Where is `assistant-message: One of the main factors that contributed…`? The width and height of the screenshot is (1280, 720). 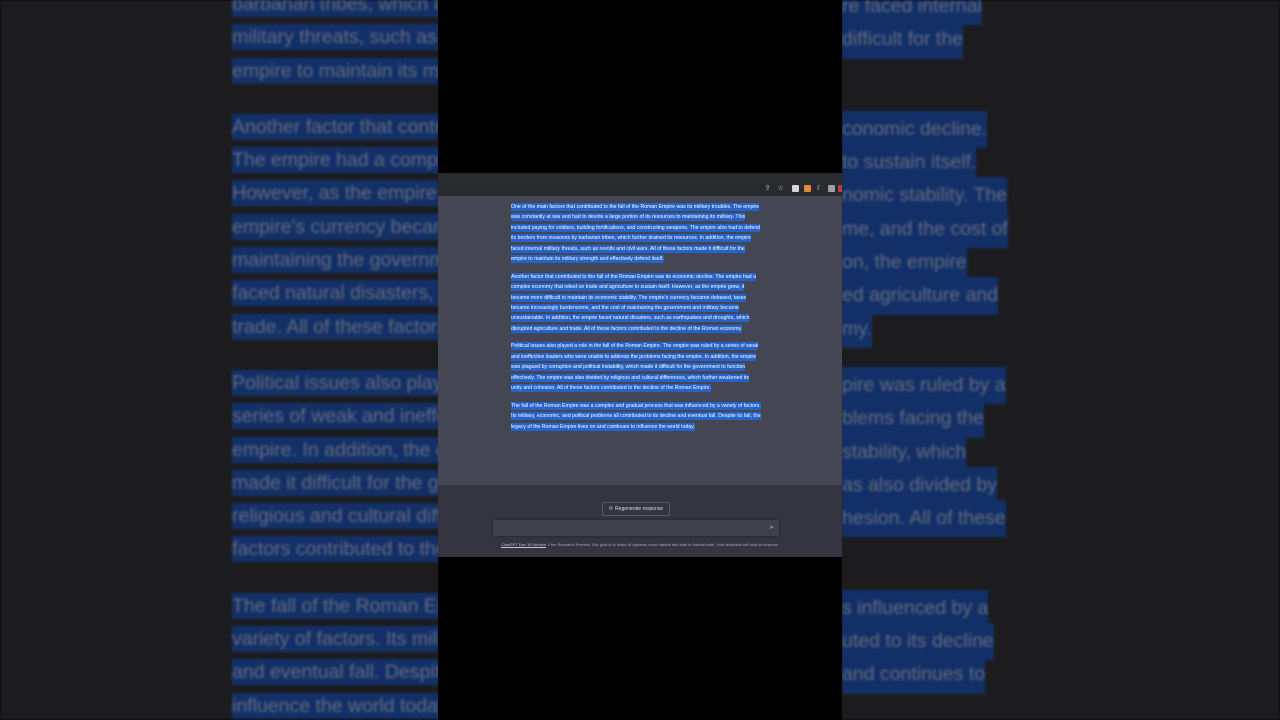 assistant-message: One of the main factors that contributed… is located at coordinates (636, 320).